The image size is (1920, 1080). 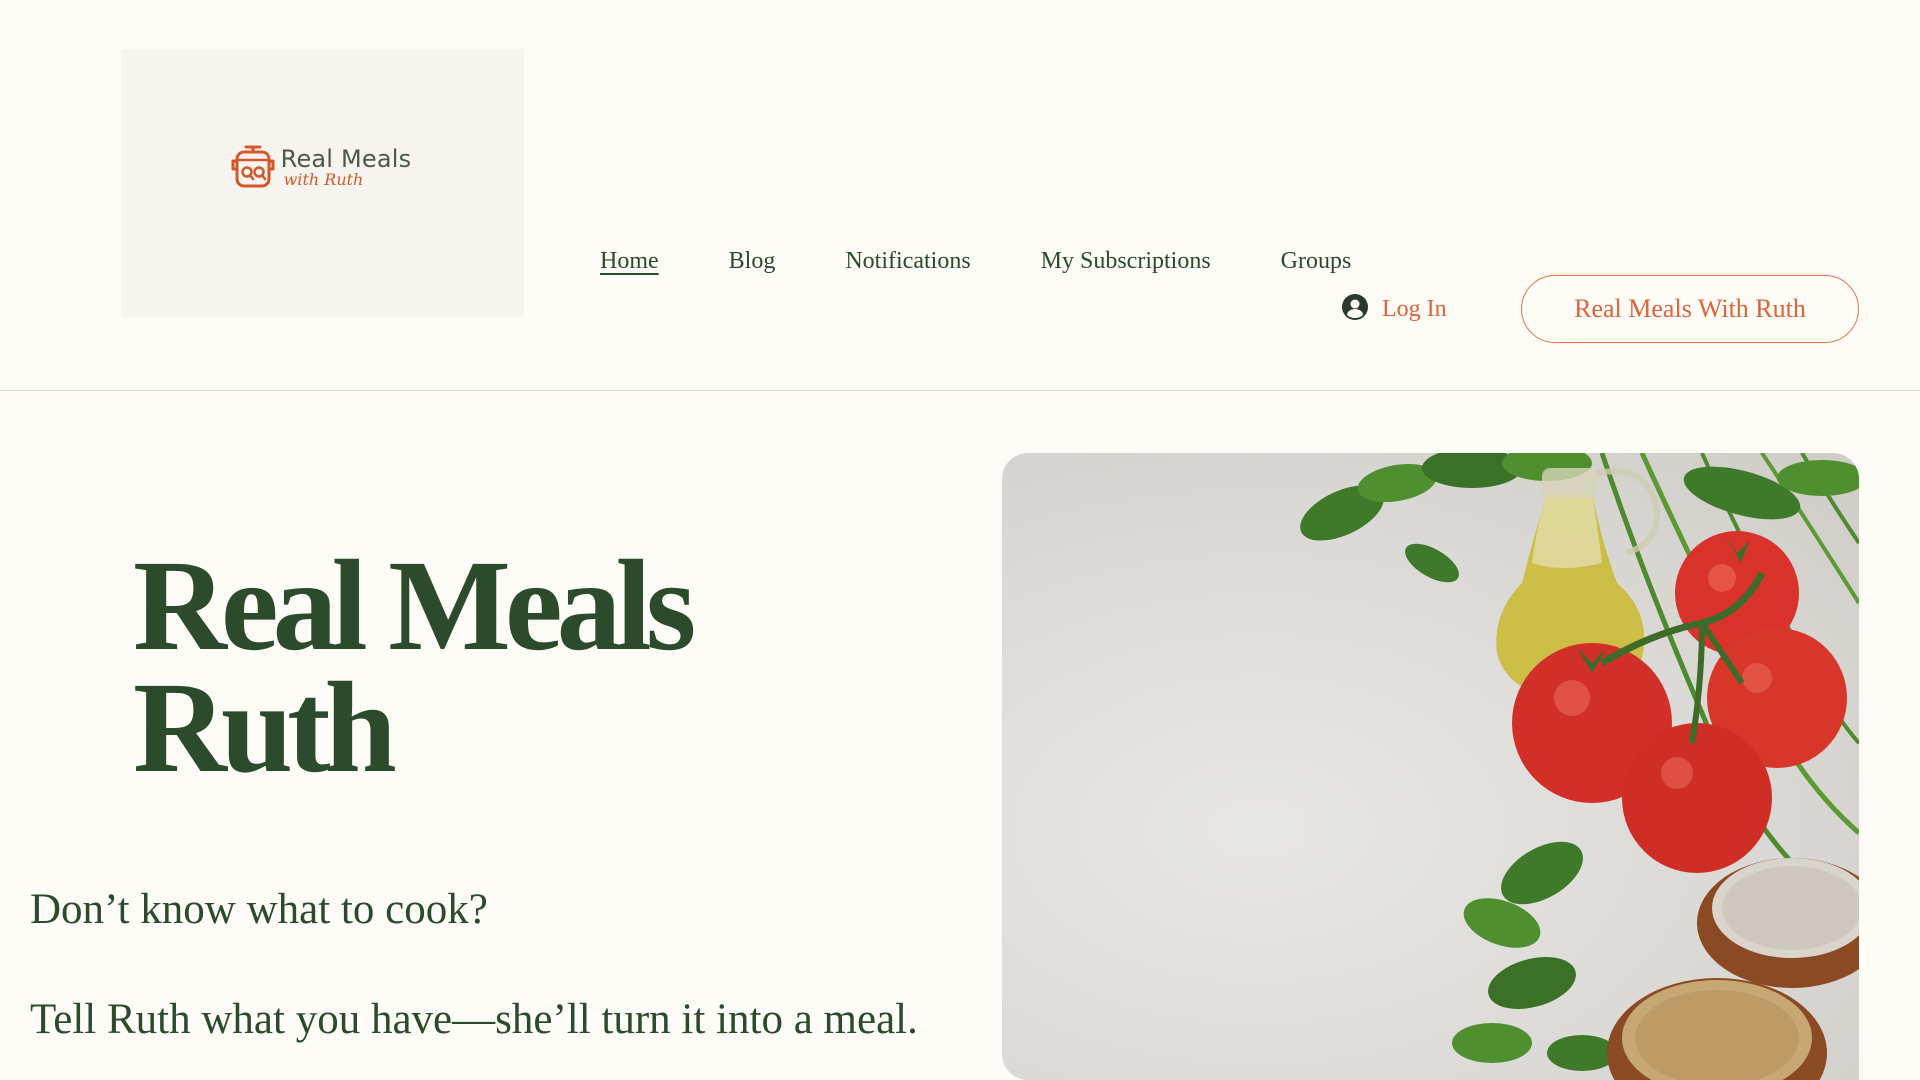 What do you see at coordinates (346, 159) in the screenshot?
I see `logo-title: Real Meals` at bounding box center [346, 159].